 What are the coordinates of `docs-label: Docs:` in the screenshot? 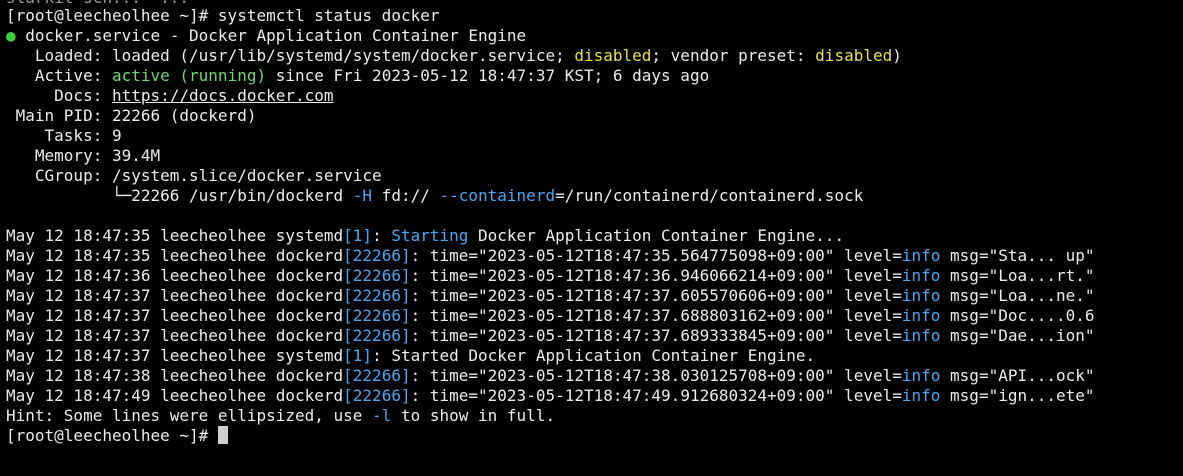 It's located at (59, 95).